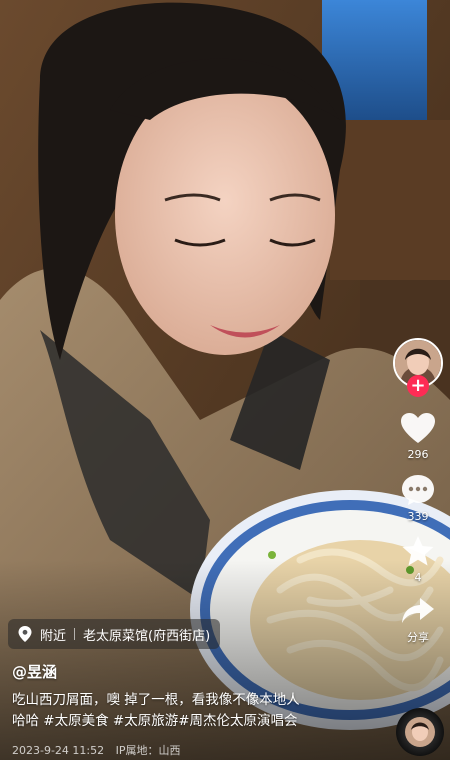  Describe the element at coordinates (418, 454) in the screenshot. I see `like-count: 296` at that location.